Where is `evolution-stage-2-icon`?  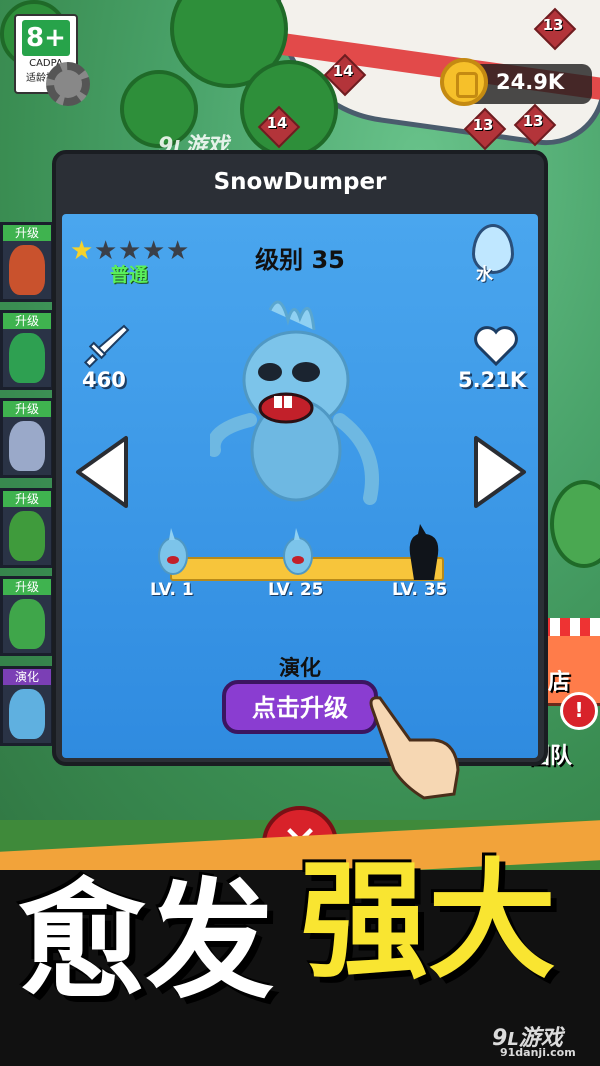 evolution-stage-2-icon is located at coordinates (298, 551).